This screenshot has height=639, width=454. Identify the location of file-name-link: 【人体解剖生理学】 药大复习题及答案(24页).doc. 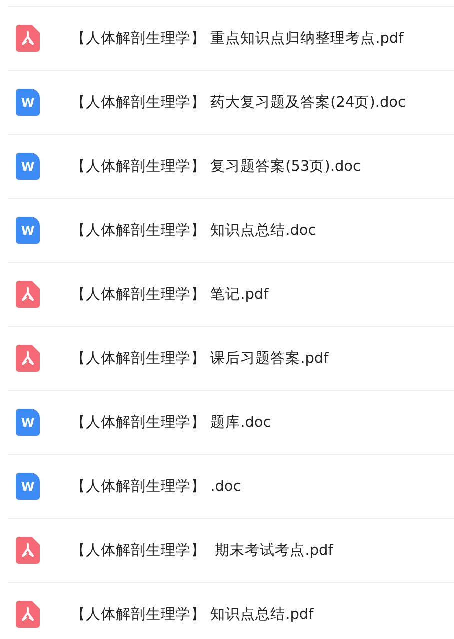
(238, 102).